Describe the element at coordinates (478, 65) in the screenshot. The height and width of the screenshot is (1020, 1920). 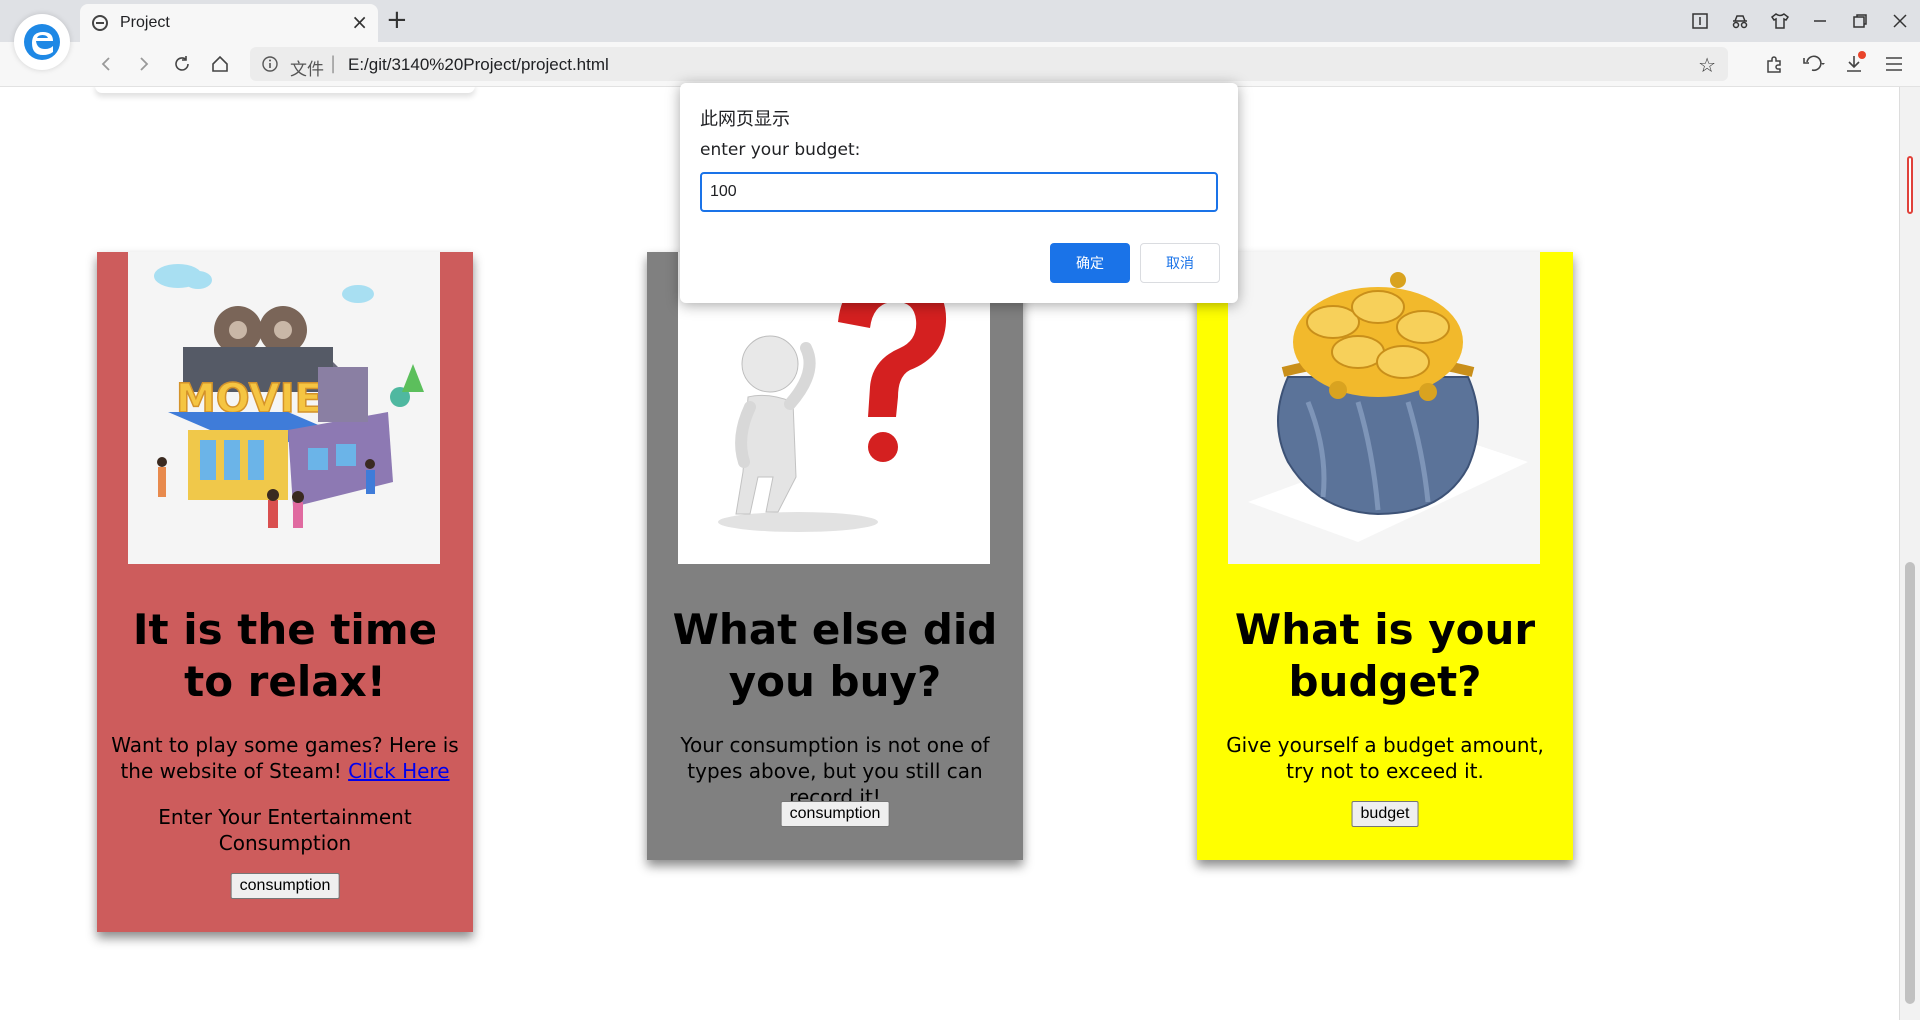
I see `address-url: E:/git/3140%20Project/project.html` at that location.